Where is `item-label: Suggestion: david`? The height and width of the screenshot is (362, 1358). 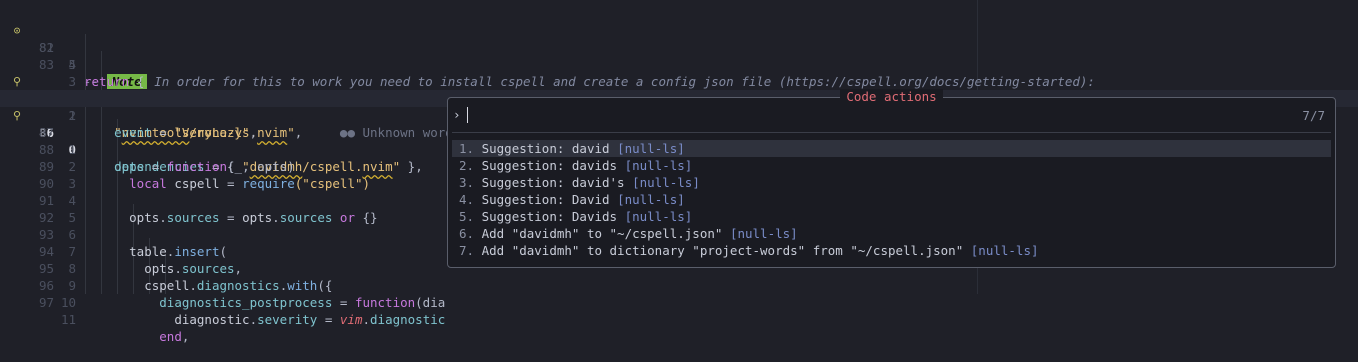 item-label: Suggestion: david is located at coordinates (546, 148).